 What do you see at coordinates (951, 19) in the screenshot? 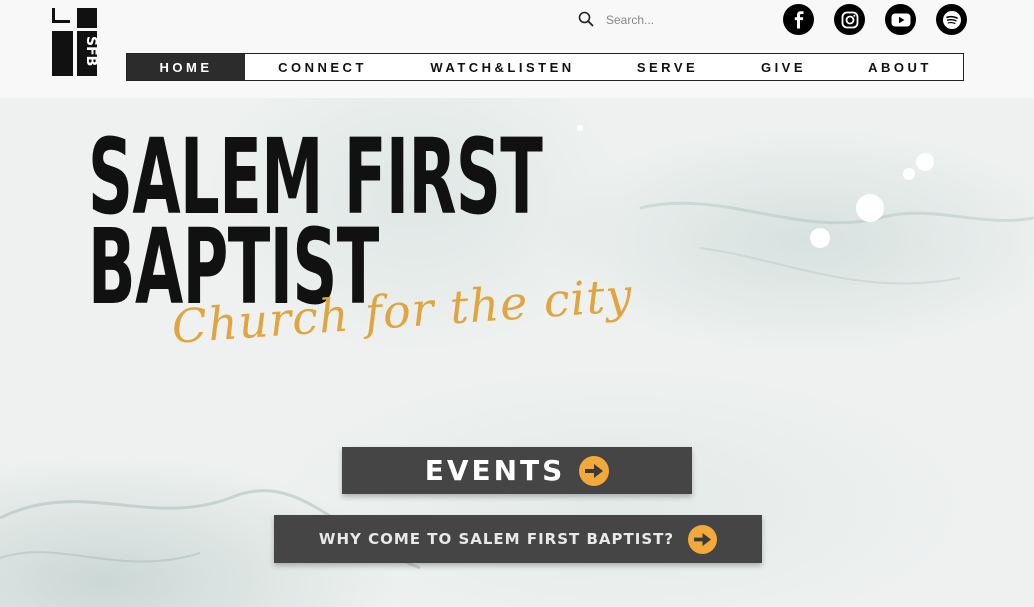
I see `spotify-icon` at bounding box center [951, 19].